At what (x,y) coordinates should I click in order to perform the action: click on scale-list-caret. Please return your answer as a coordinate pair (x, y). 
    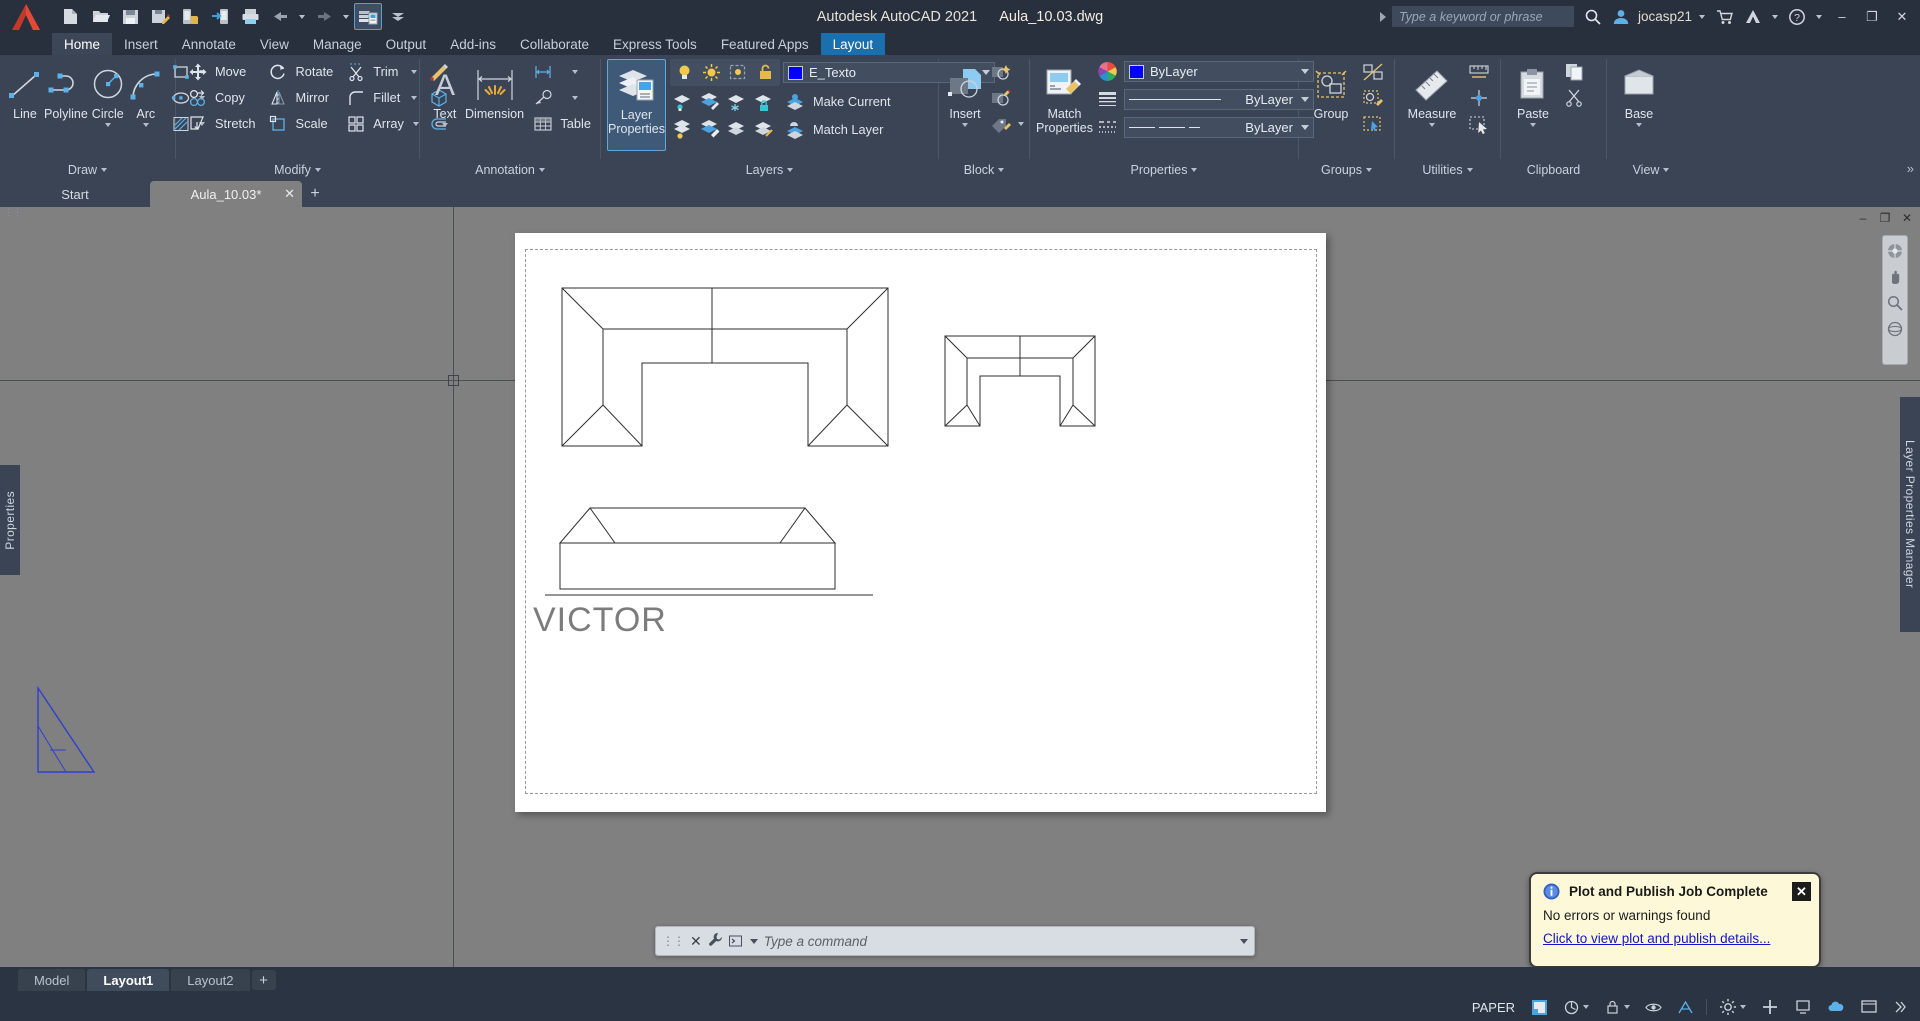
    Looking at the image, I should click on (1586, 1007).